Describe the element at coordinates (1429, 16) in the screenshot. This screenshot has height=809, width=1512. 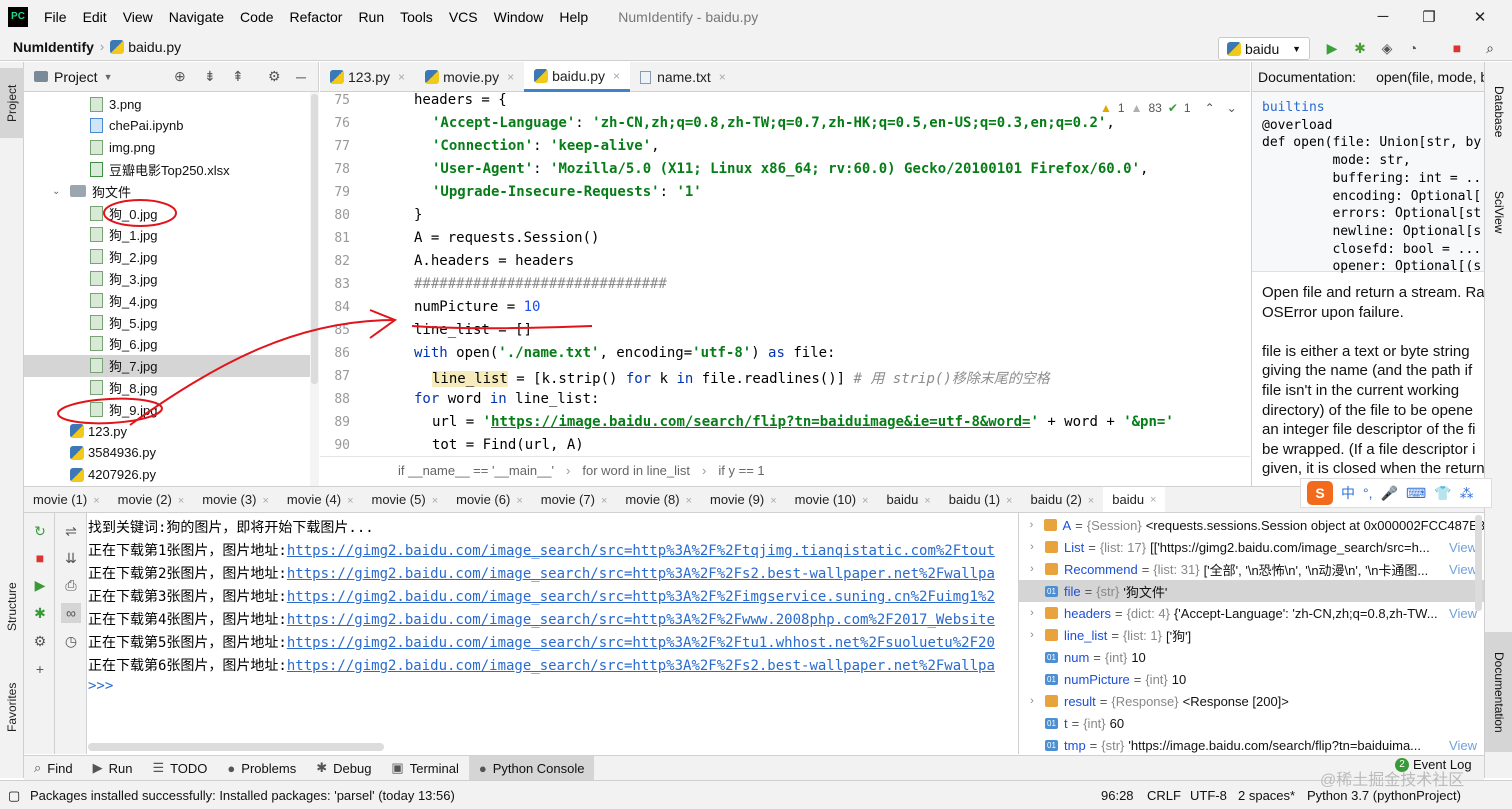
I see `maximize-button: ❐` at that location.